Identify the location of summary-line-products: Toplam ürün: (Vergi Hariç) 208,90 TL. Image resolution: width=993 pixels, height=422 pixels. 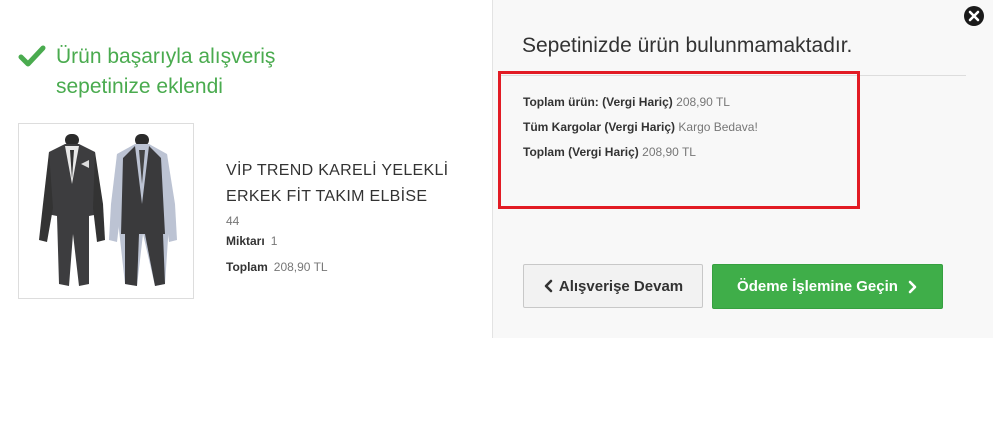
(626, 102).